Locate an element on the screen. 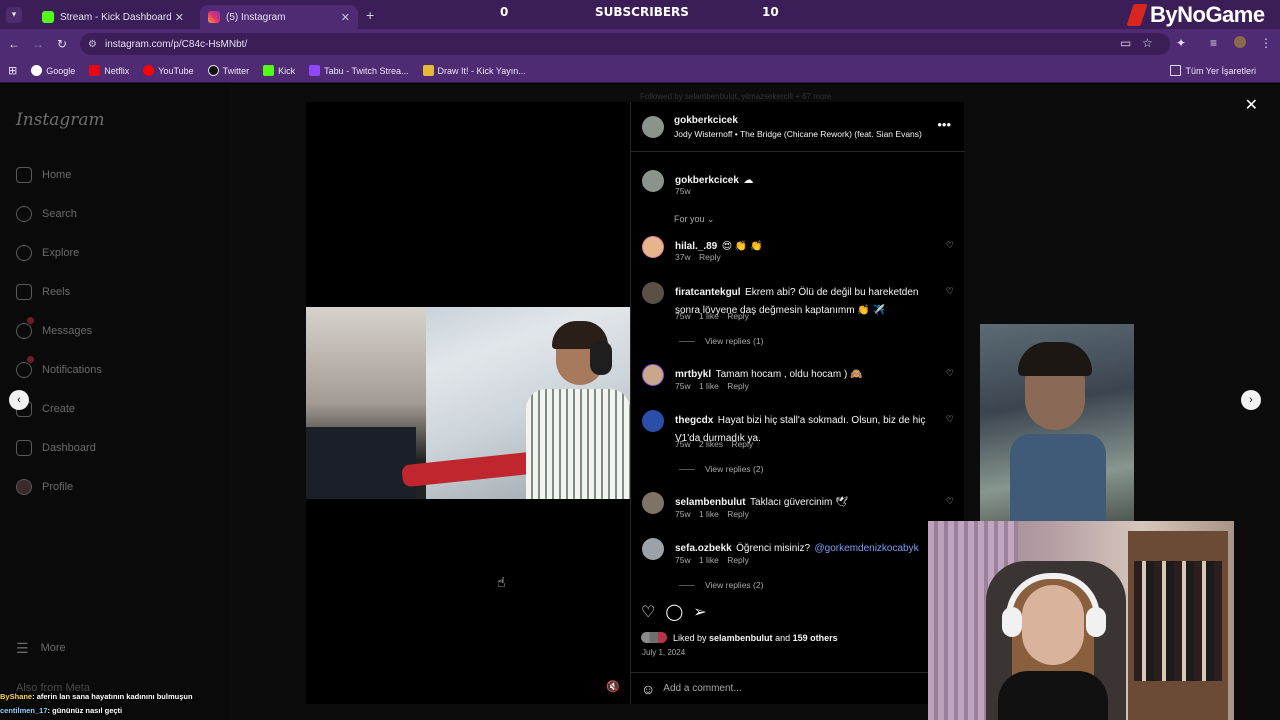  close-modal-icon: ✕ is located at coordinates (1251, 105).